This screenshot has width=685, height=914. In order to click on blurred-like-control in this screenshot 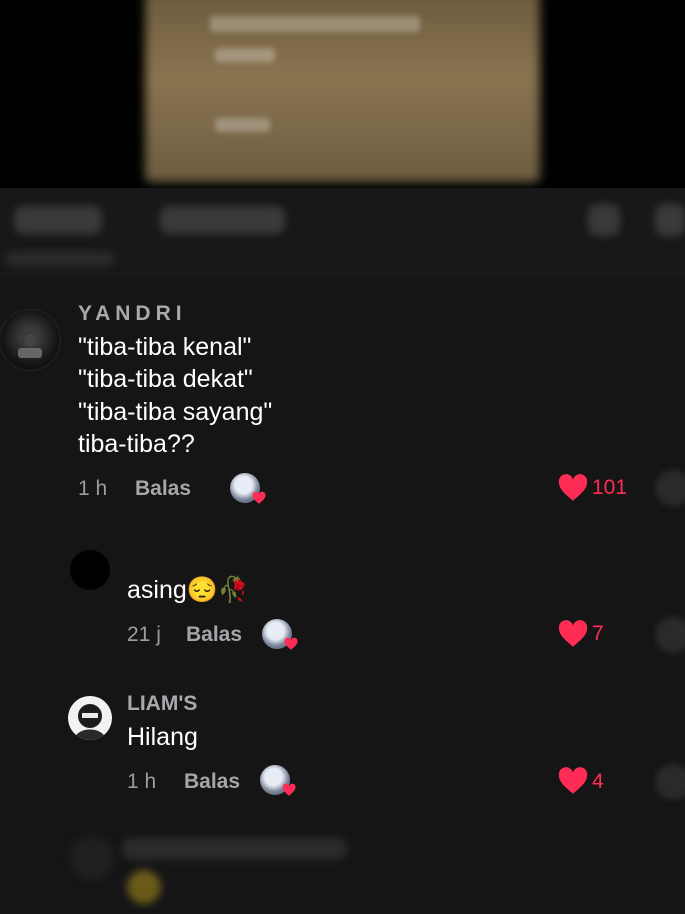, I will do `click(58, 220)`.